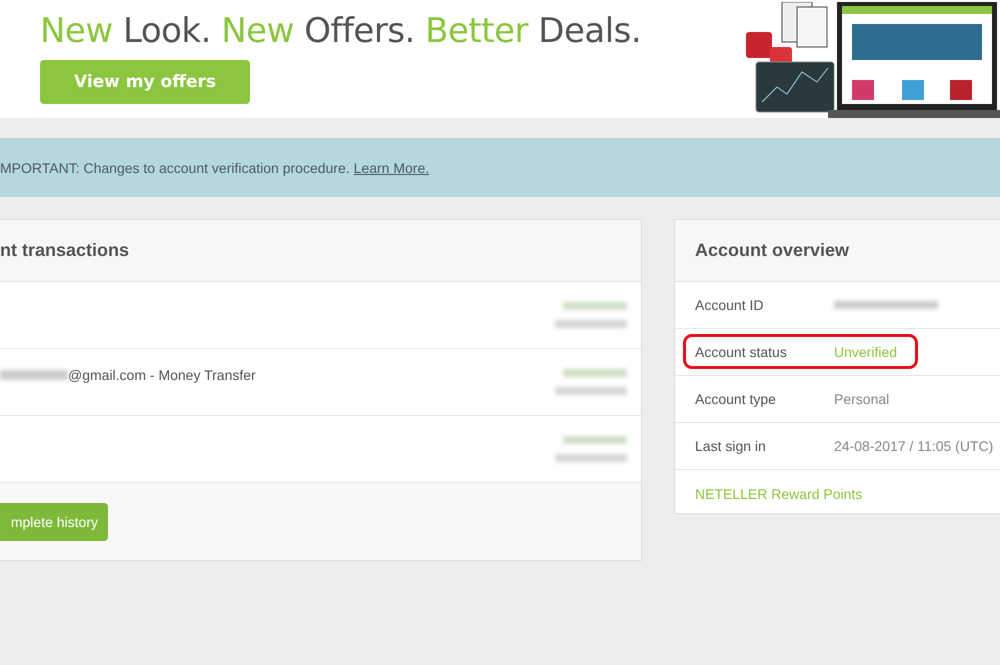  What do you see at coordinates (731, 446) in the screenshot?
I see `field-label: Last sign in` at bounding box center [731, 446].